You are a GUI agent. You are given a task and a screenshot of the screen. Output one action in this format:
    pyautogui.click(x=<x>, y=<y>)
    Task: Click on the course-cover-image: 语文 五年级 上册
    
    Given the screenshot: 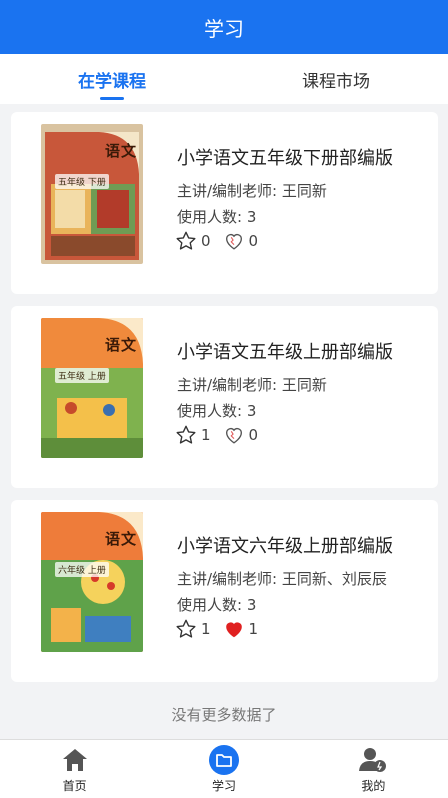 What is the action you would take?
    pyautogui.click(x=92, y=388)
    